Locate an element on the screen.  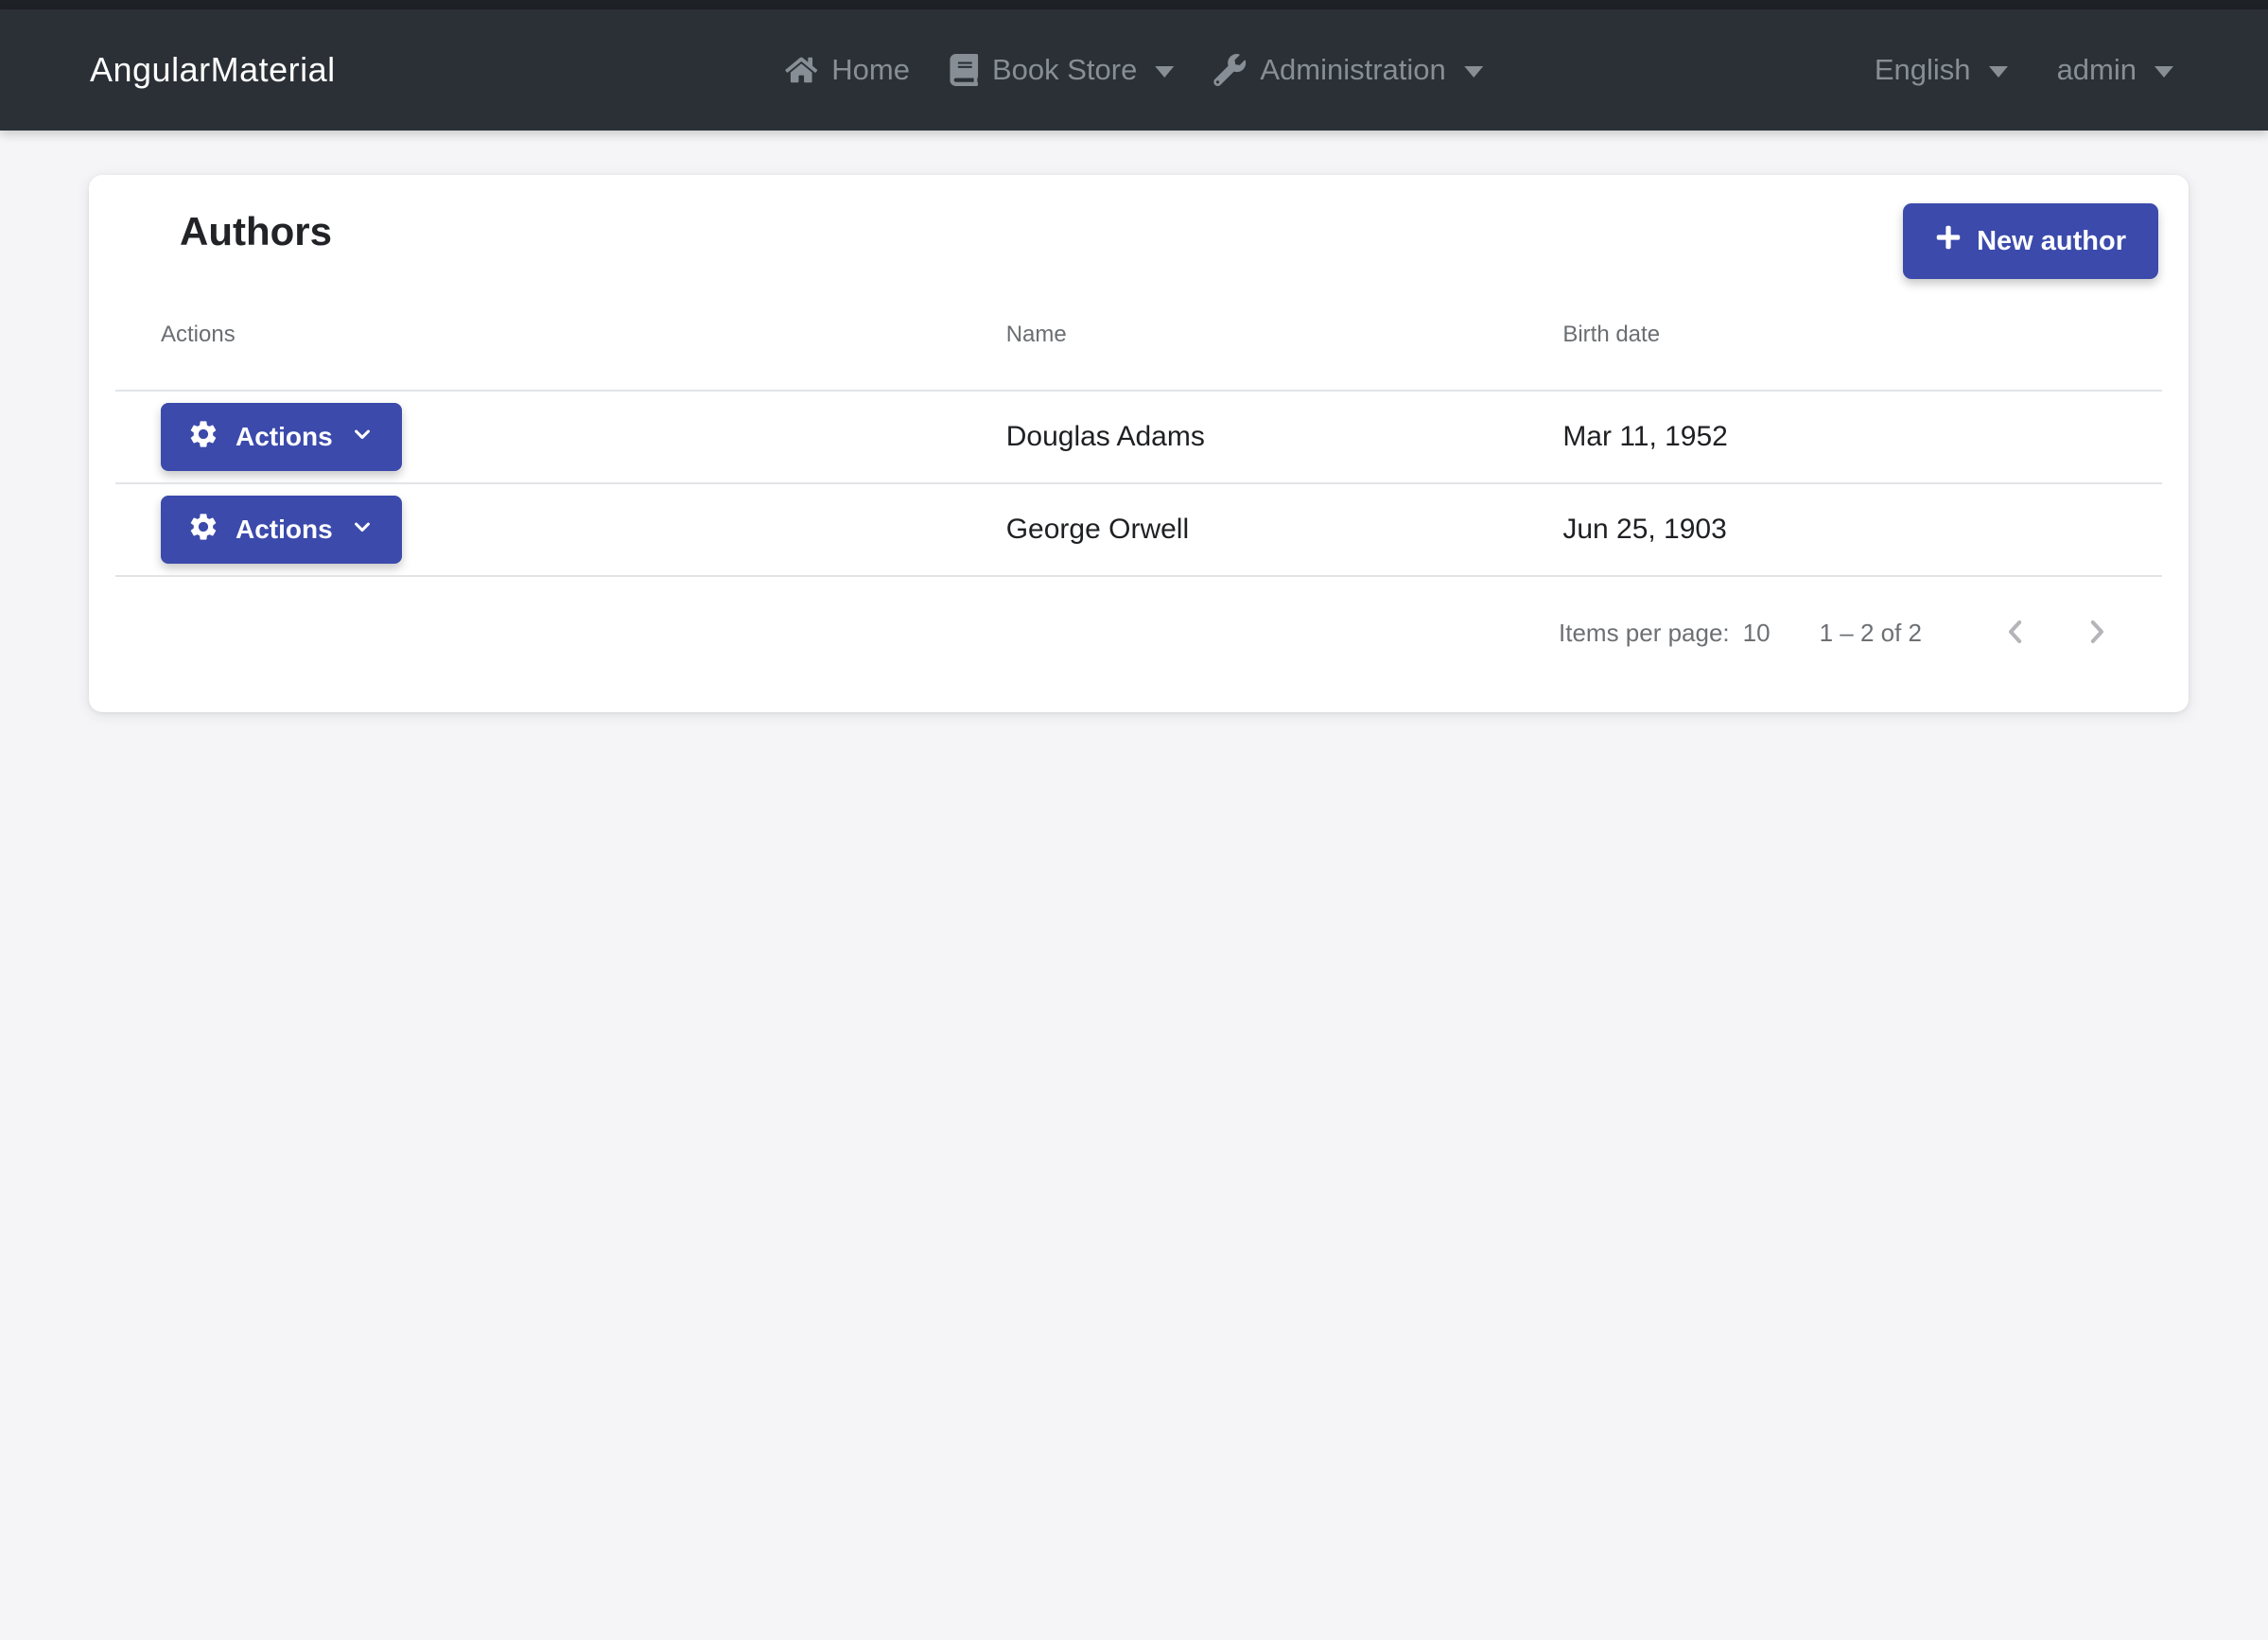
column-header-actions: Actions is located at coordinates (538, 335).